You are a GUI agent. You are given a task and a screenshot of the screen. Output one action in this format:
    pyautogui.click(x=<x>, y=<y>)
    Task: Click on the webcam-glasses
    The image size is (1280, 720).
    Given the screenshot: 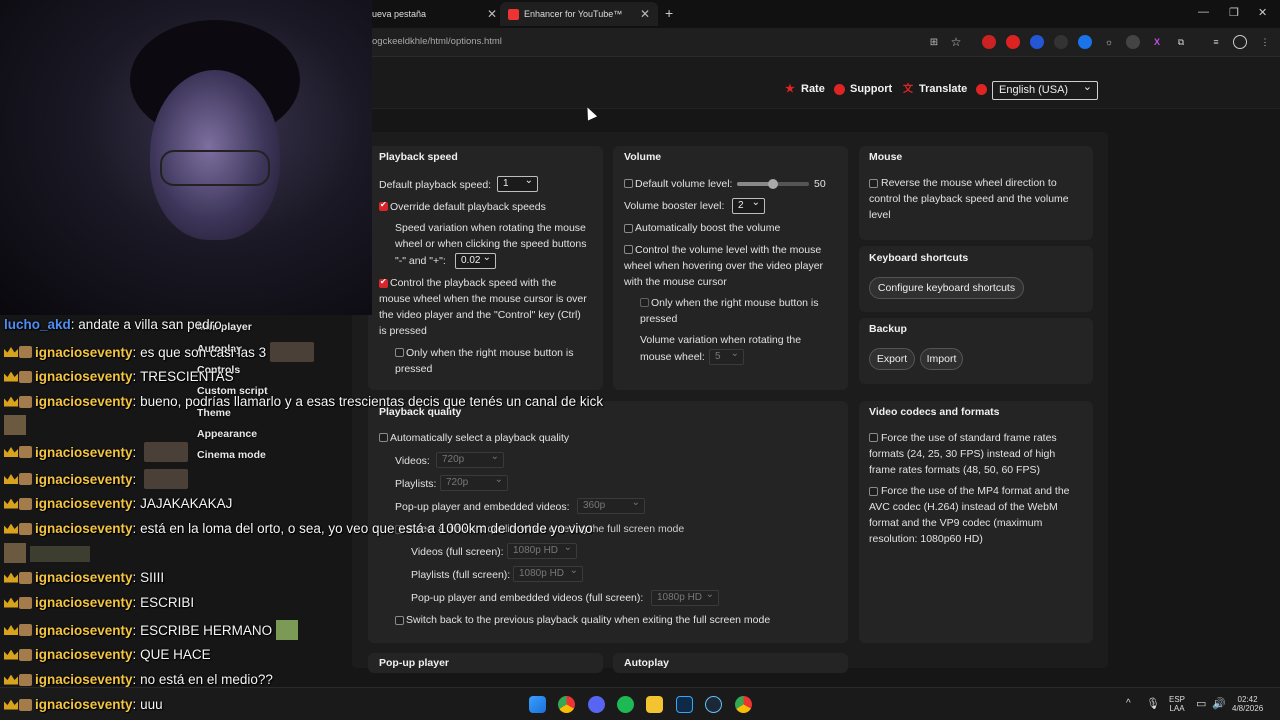 What is the action you would take?
    pyautogui.click(x=215, y=168)
    